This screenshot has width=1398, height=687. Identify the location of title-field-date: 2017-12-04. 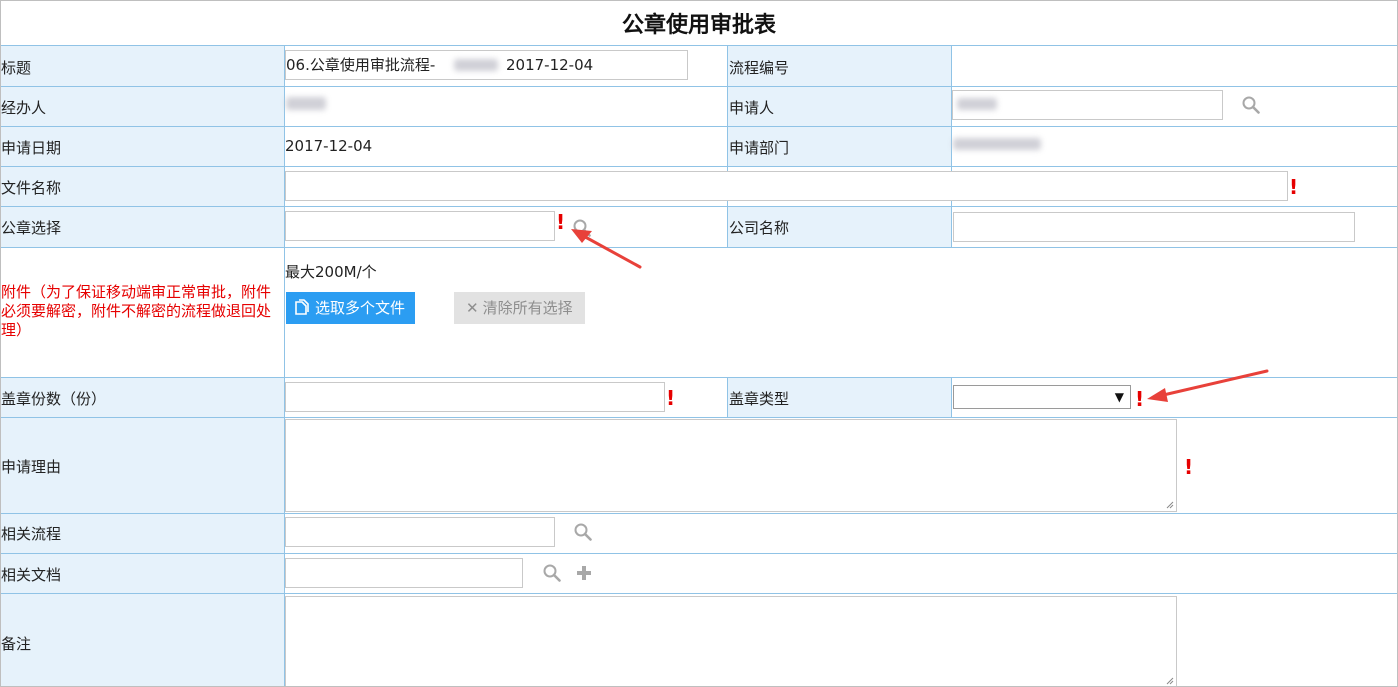
(550, 65).